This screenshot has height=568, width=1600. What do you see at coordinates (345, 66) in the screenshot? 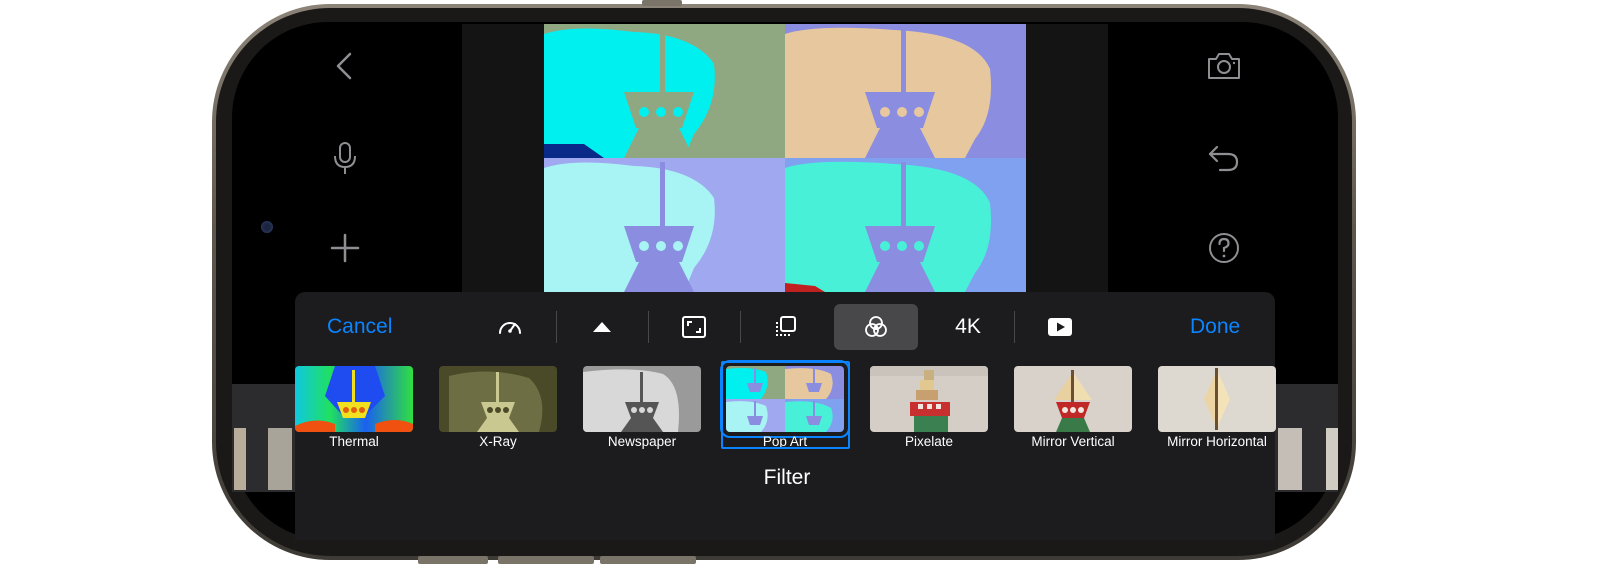
I see `back-chevron-icon` at bounding box center [345, 66].